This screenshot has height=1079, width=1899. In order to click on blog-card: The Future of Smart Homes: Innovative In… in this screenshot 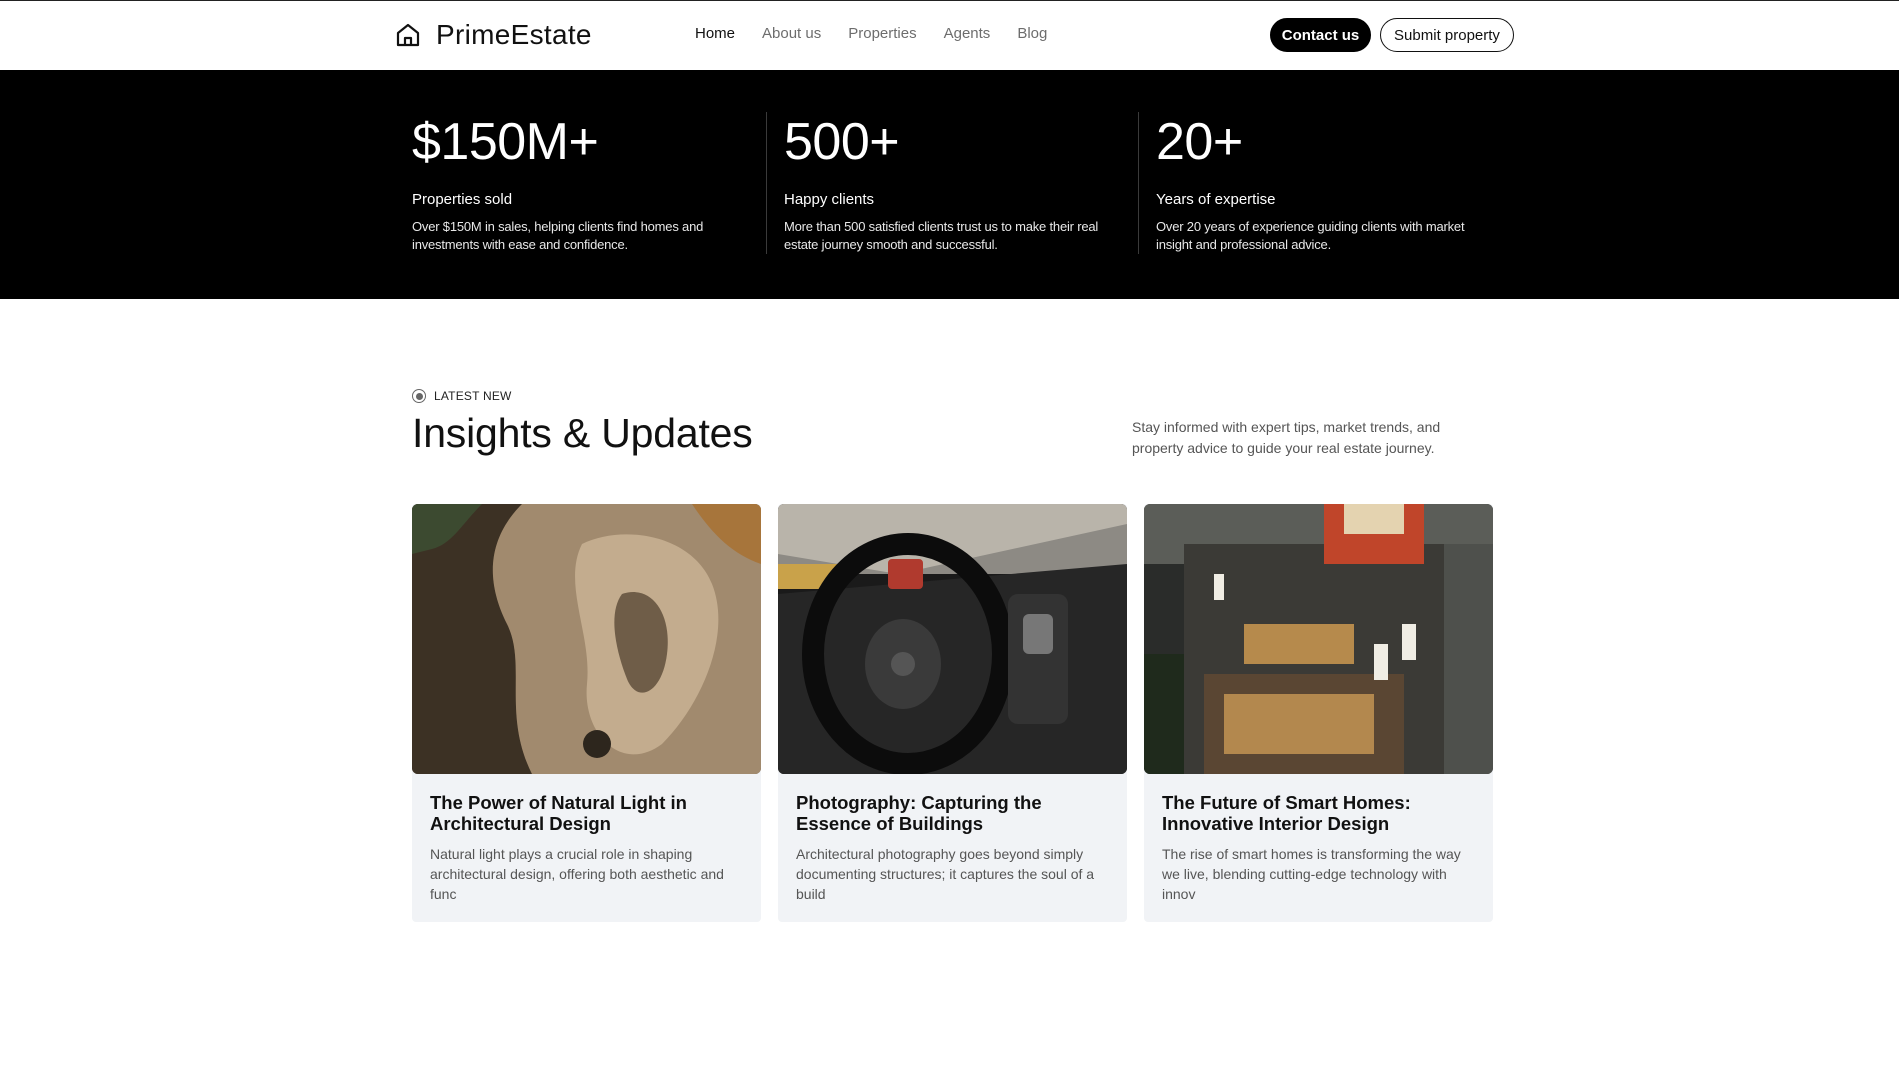, I will do `click(1318, 713)`.